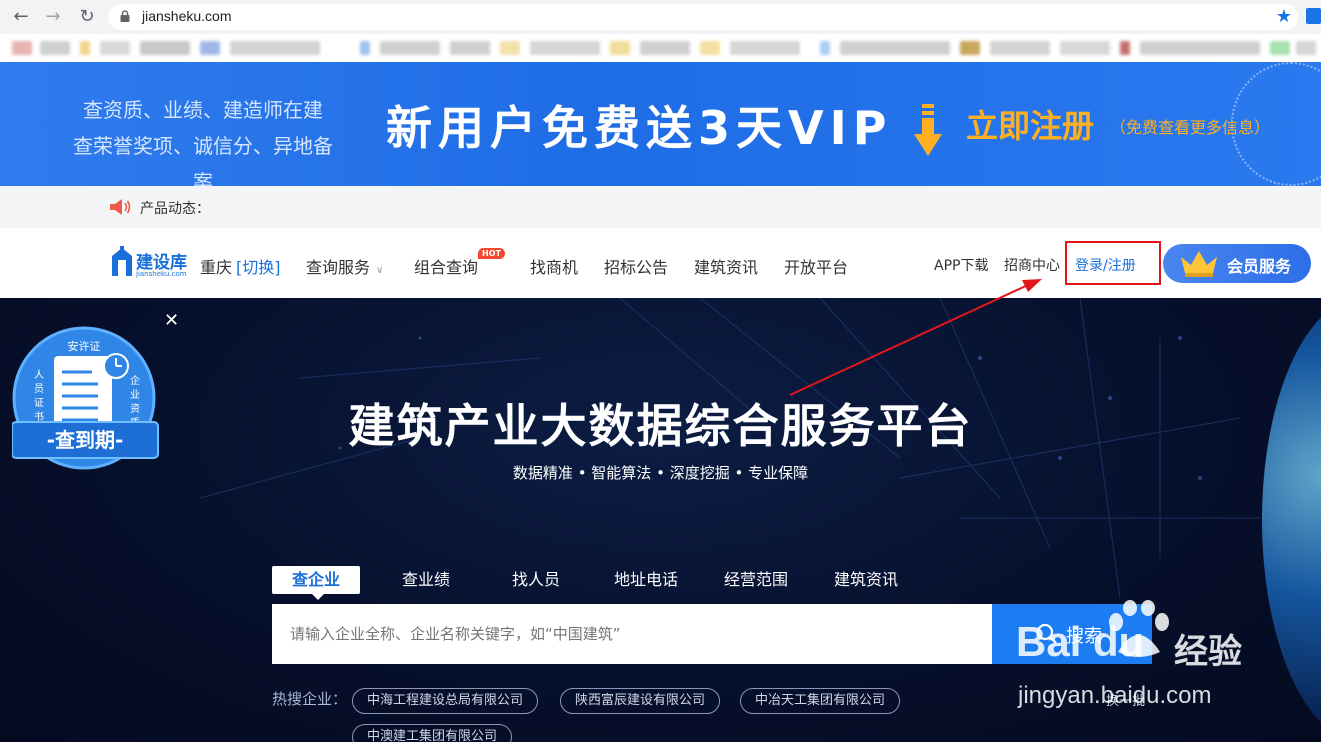  Describe the element at coordinates (660, 473) in the screenshot. I see `hero-subtitle: 数据精准 • 智能算法 • 深度挖掘 • 专业保障` at that location.